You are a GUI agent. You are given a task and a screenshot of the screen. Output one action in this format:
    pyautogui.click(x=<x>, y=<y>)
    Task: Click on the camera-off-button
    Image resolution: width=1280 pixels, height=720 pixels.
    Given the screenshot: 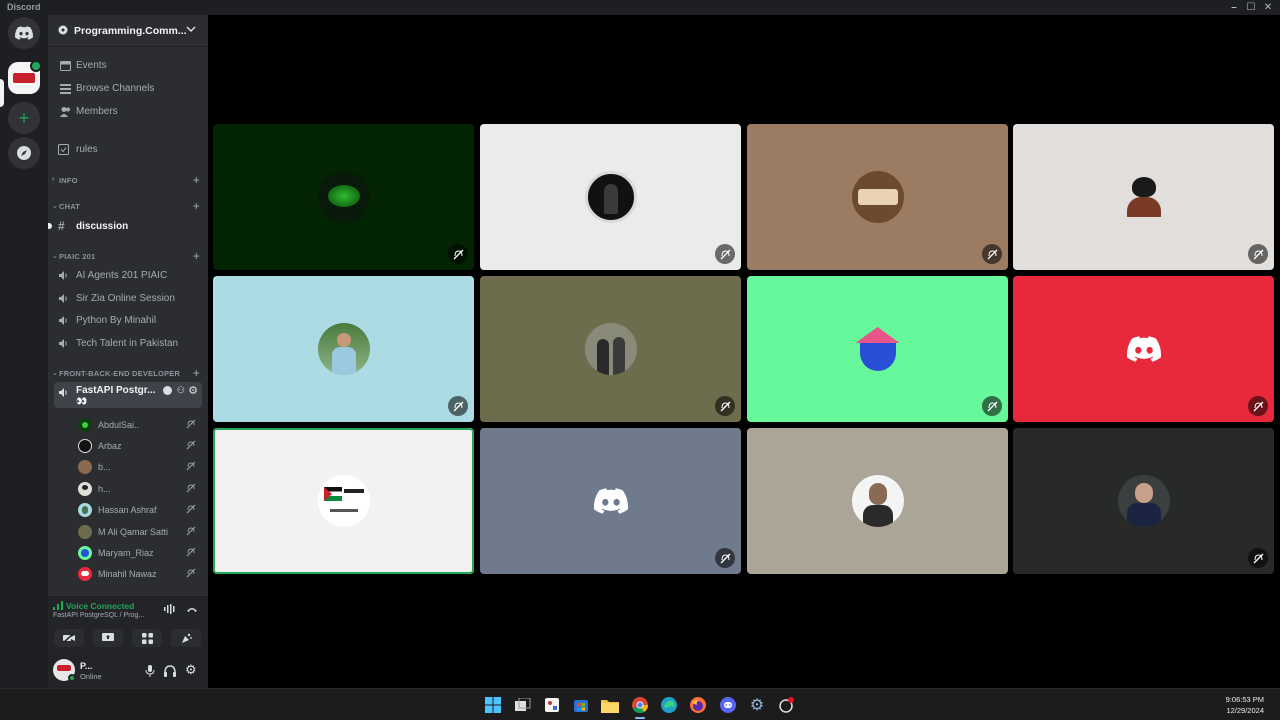 What is the action you would take?
    pyautogui.click(x=69, y=638)
    